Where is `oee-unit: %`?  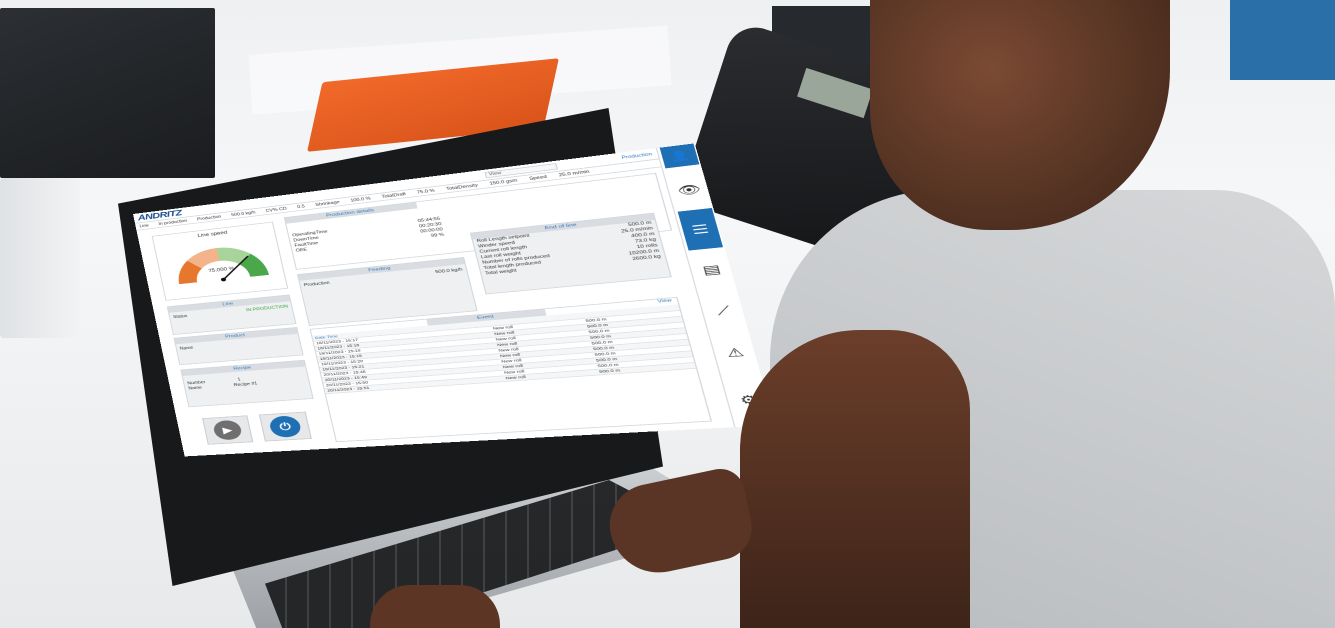
oee-unit: % is located at coordinates (441, 235).